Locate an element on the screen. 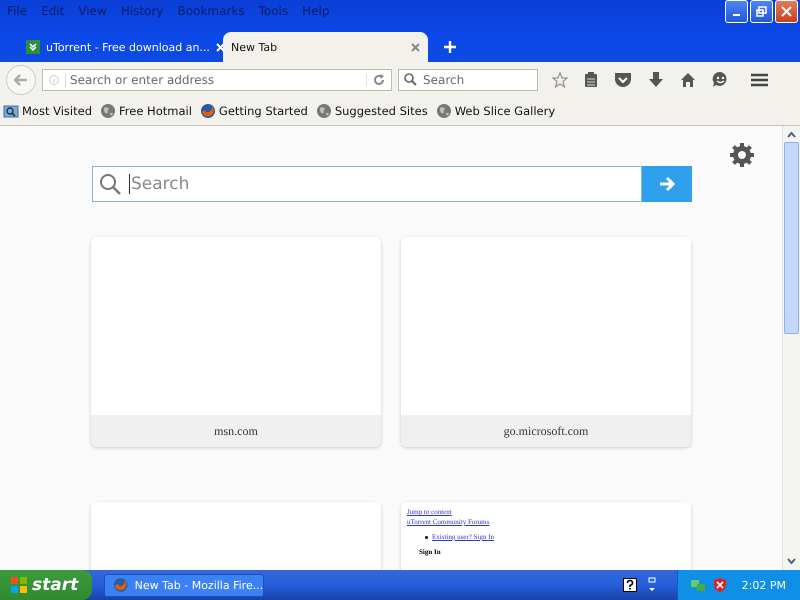  settings-icon is located at coordinates (742, 155).